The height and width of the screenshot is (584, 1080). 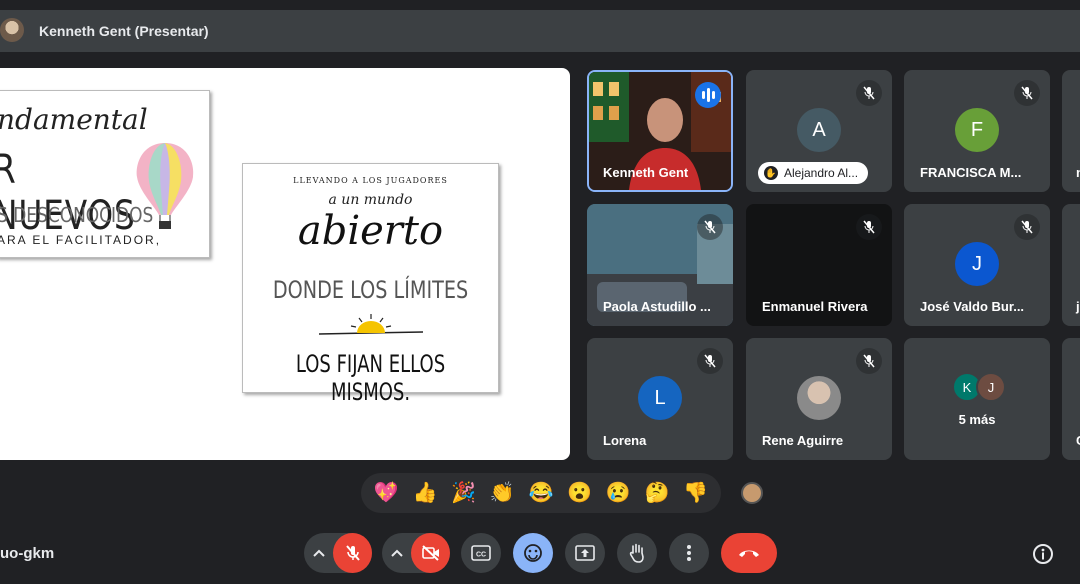 What do you see at coordinates (370, 200) in the screenshot?
I see `card2-line2: a un mundo` at bounding box center [370, 200].